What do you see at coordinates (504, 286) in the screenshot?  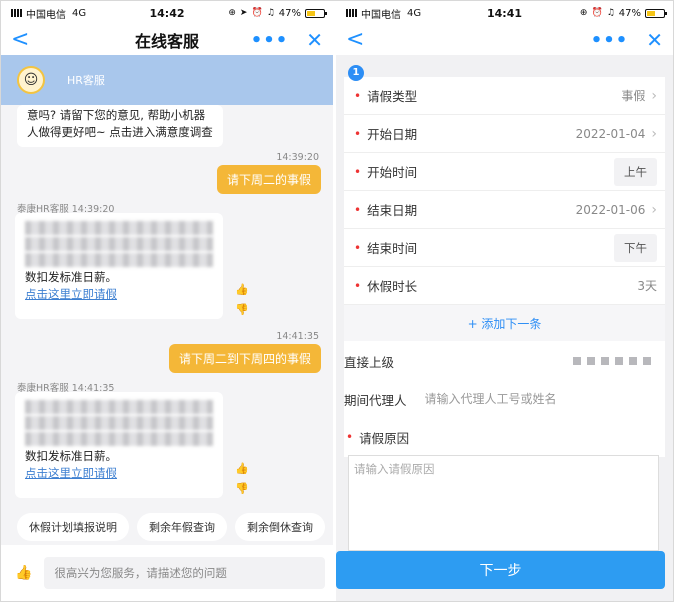 I see `row-duration: • 休假时长 3天` at bounding box center [504, 286].